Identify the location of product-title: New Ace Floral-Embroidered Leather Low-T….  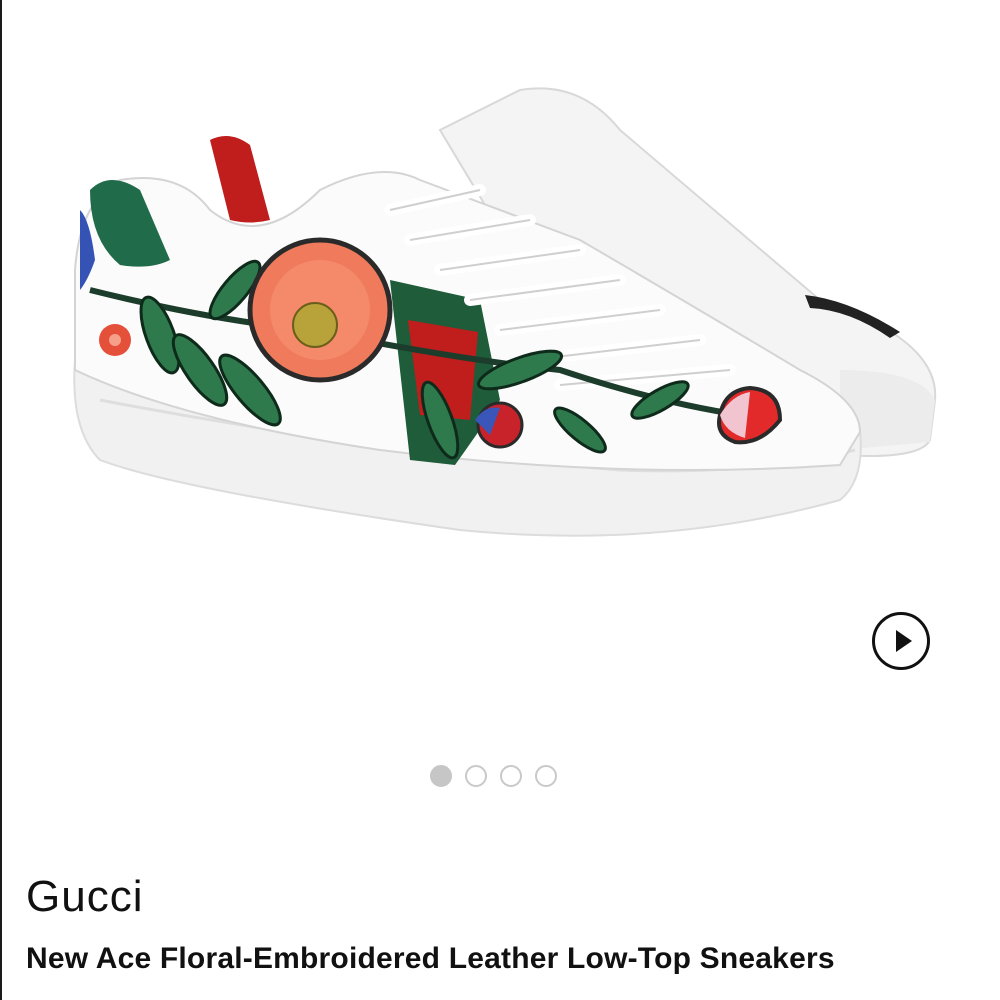
(430, 958).